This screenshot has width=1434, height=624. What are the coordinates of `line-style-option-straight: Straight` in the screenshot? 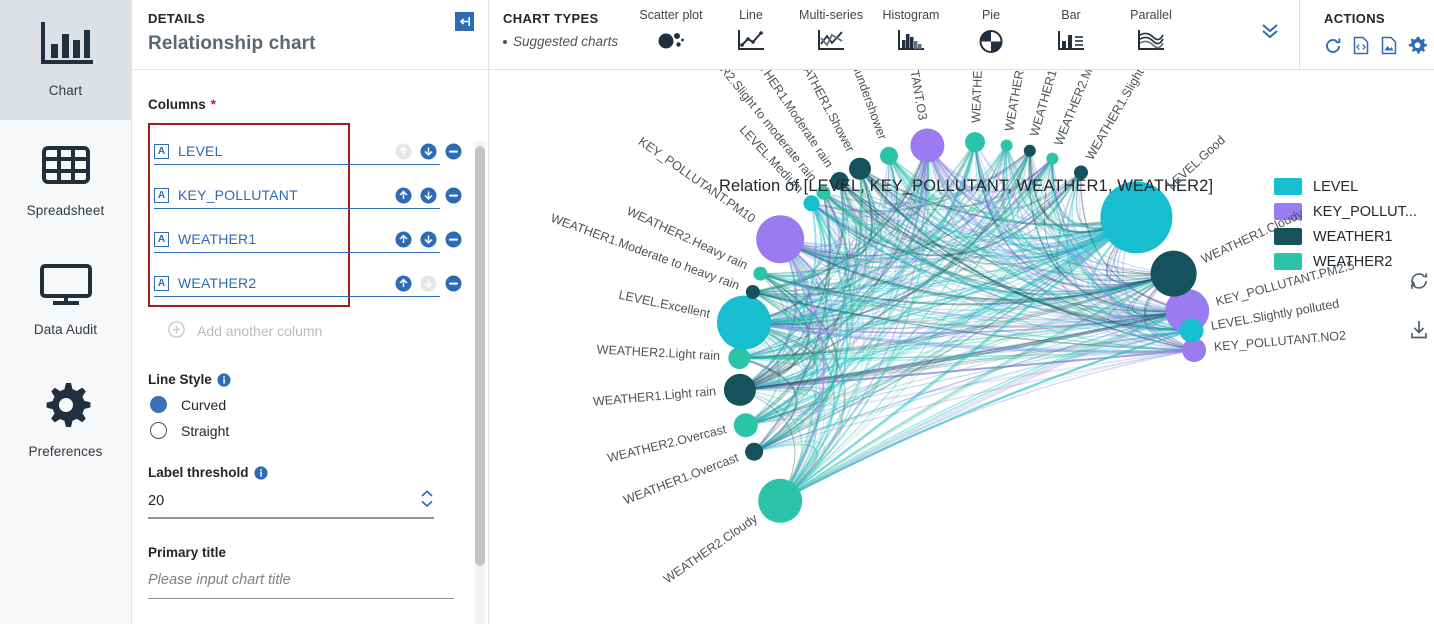 It's located at (311, 430).